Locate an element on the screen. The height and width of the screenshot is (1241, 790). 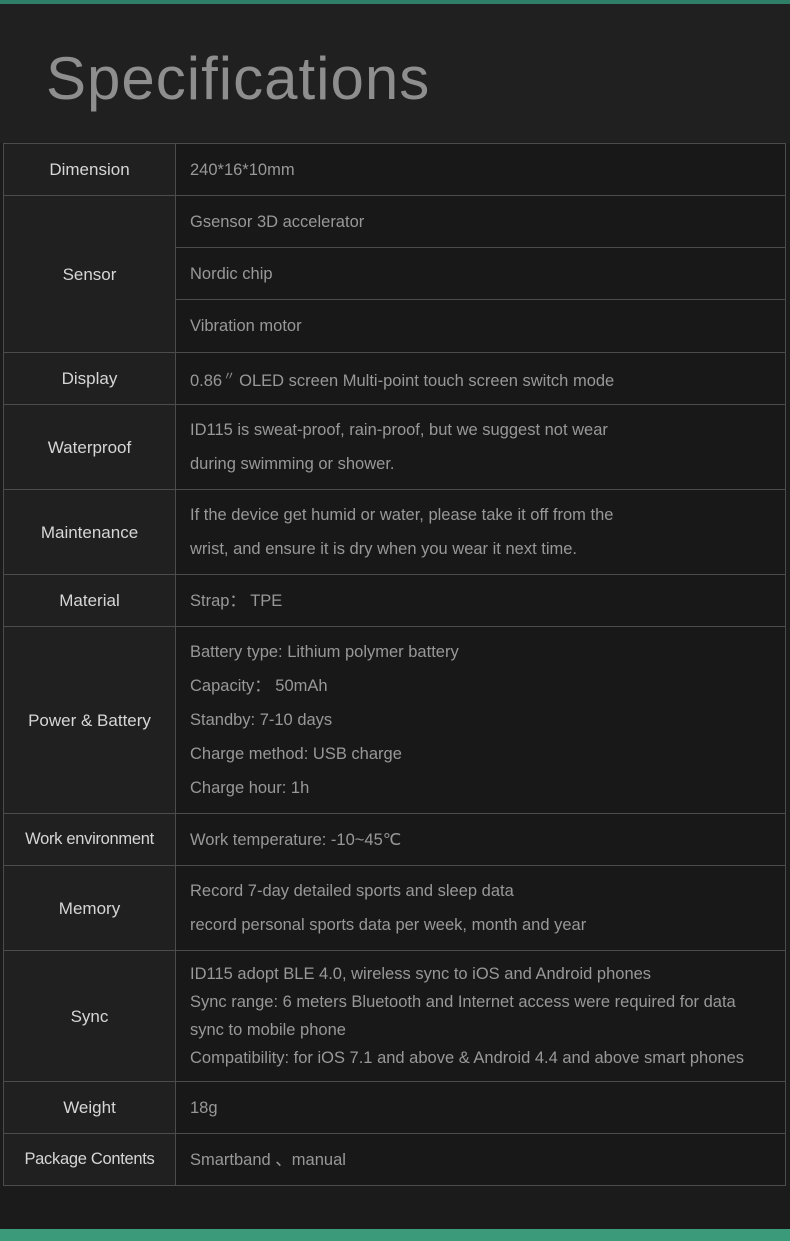
row-label-sync: Sync is located at coordinates (90, 1016).